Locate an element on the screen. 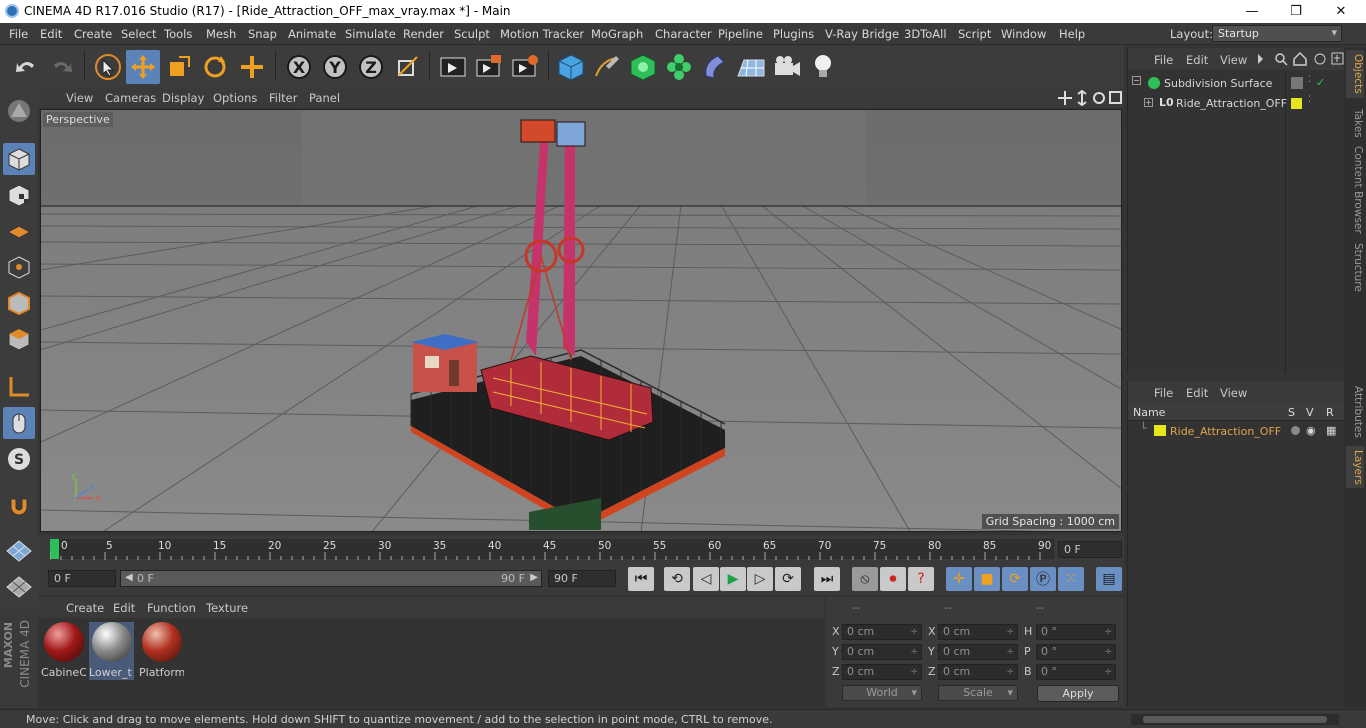  move-tool-button is located at coordinates (143, 67).